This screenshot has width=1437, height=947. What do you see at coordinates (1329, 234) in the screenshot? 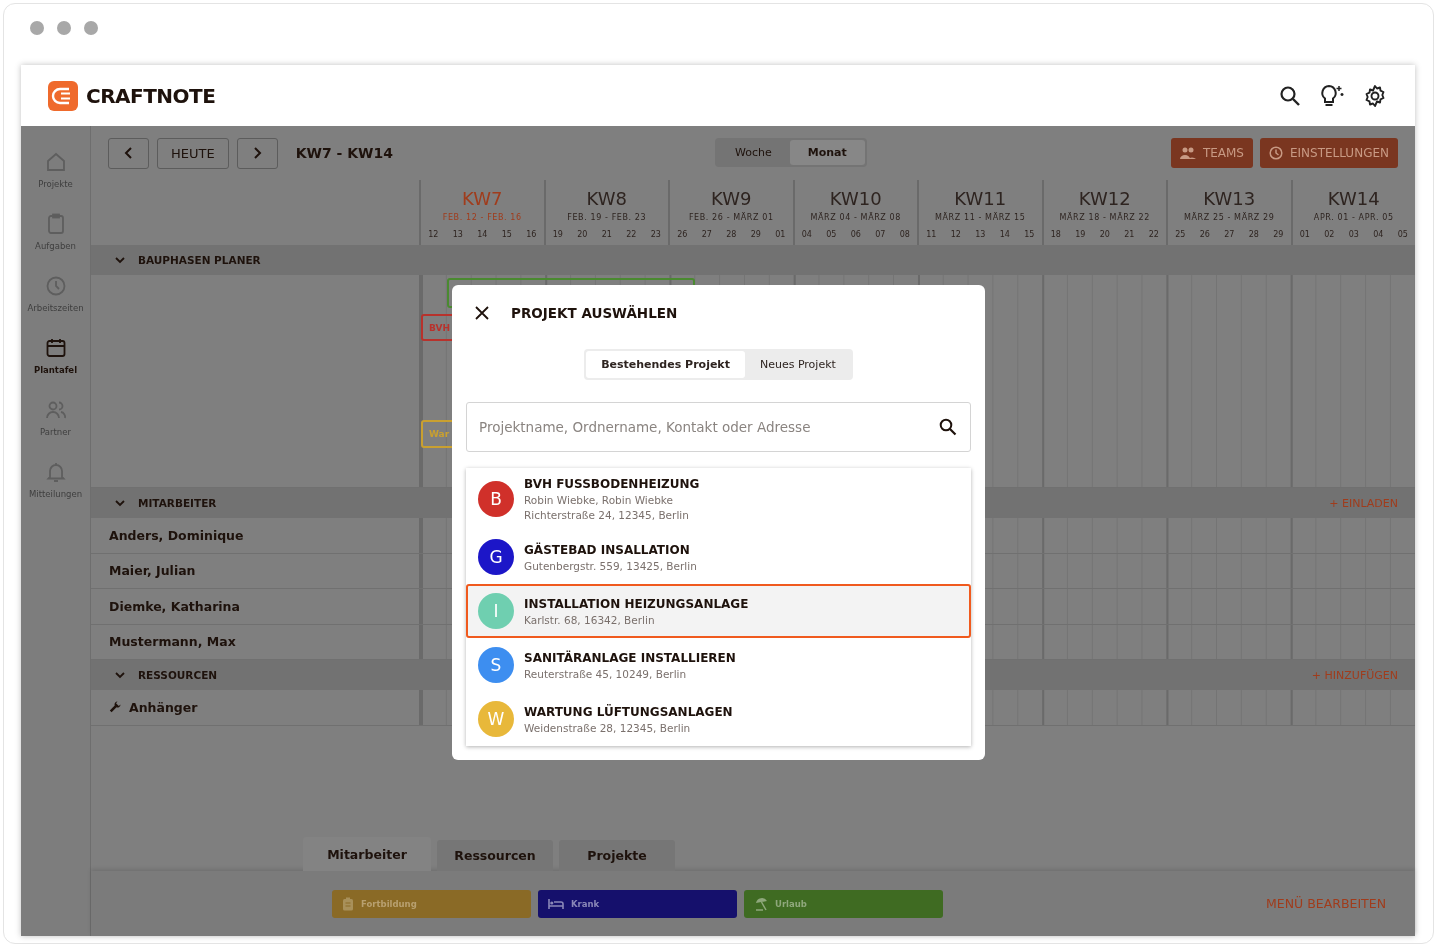
I see `day-number: 02` at bounding box center [1329, 234].